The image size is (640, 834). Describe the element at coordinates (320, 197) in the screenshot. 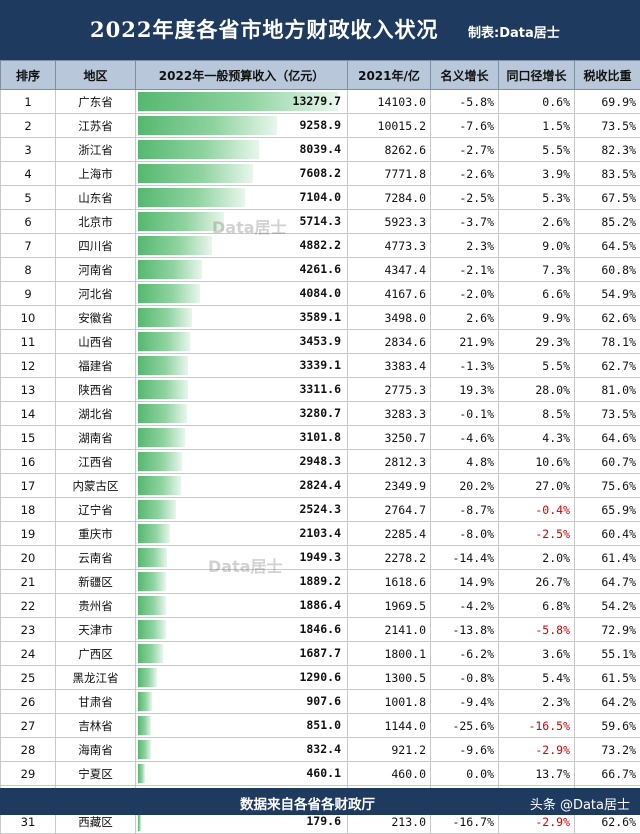

I see `revenue-2022-value: 7104.0` at that location.